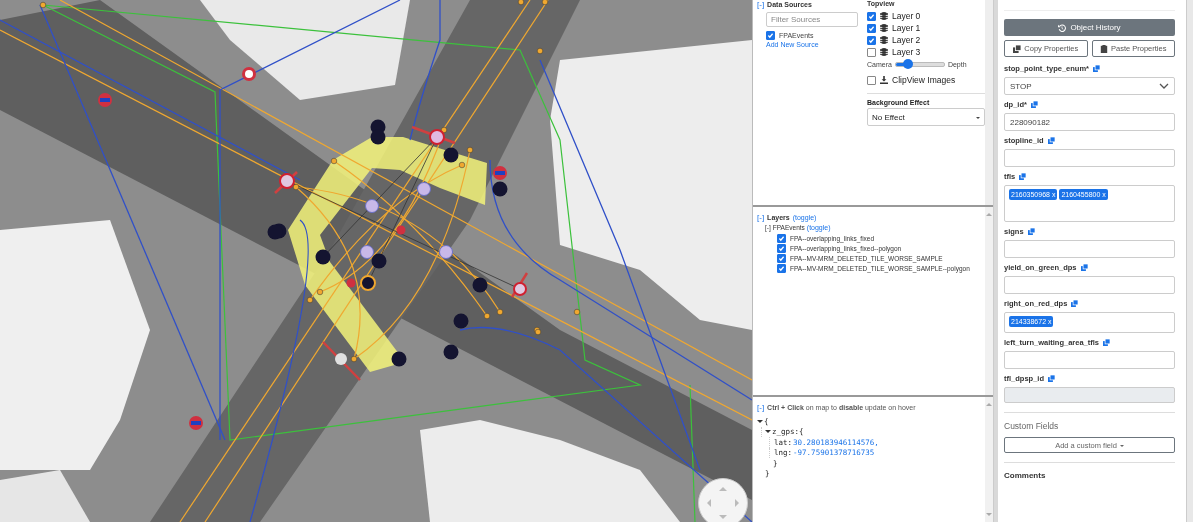 This screenshot has height=522, width=1193. I want to click on clipview-label: ClipView Images, so click(924, 80).